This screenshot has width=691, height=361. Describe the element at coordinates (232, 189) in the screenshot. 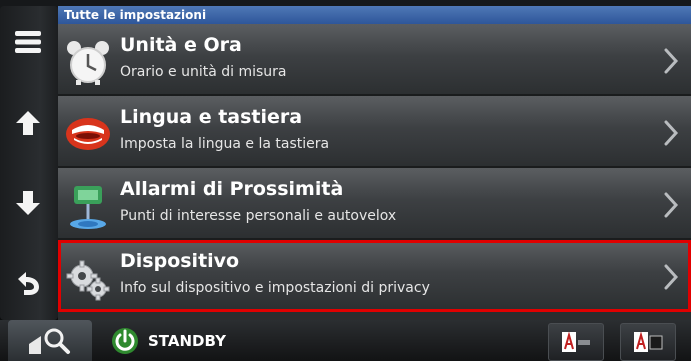

I see `settings-item-title: Allarmi di Prossimità` at that location.